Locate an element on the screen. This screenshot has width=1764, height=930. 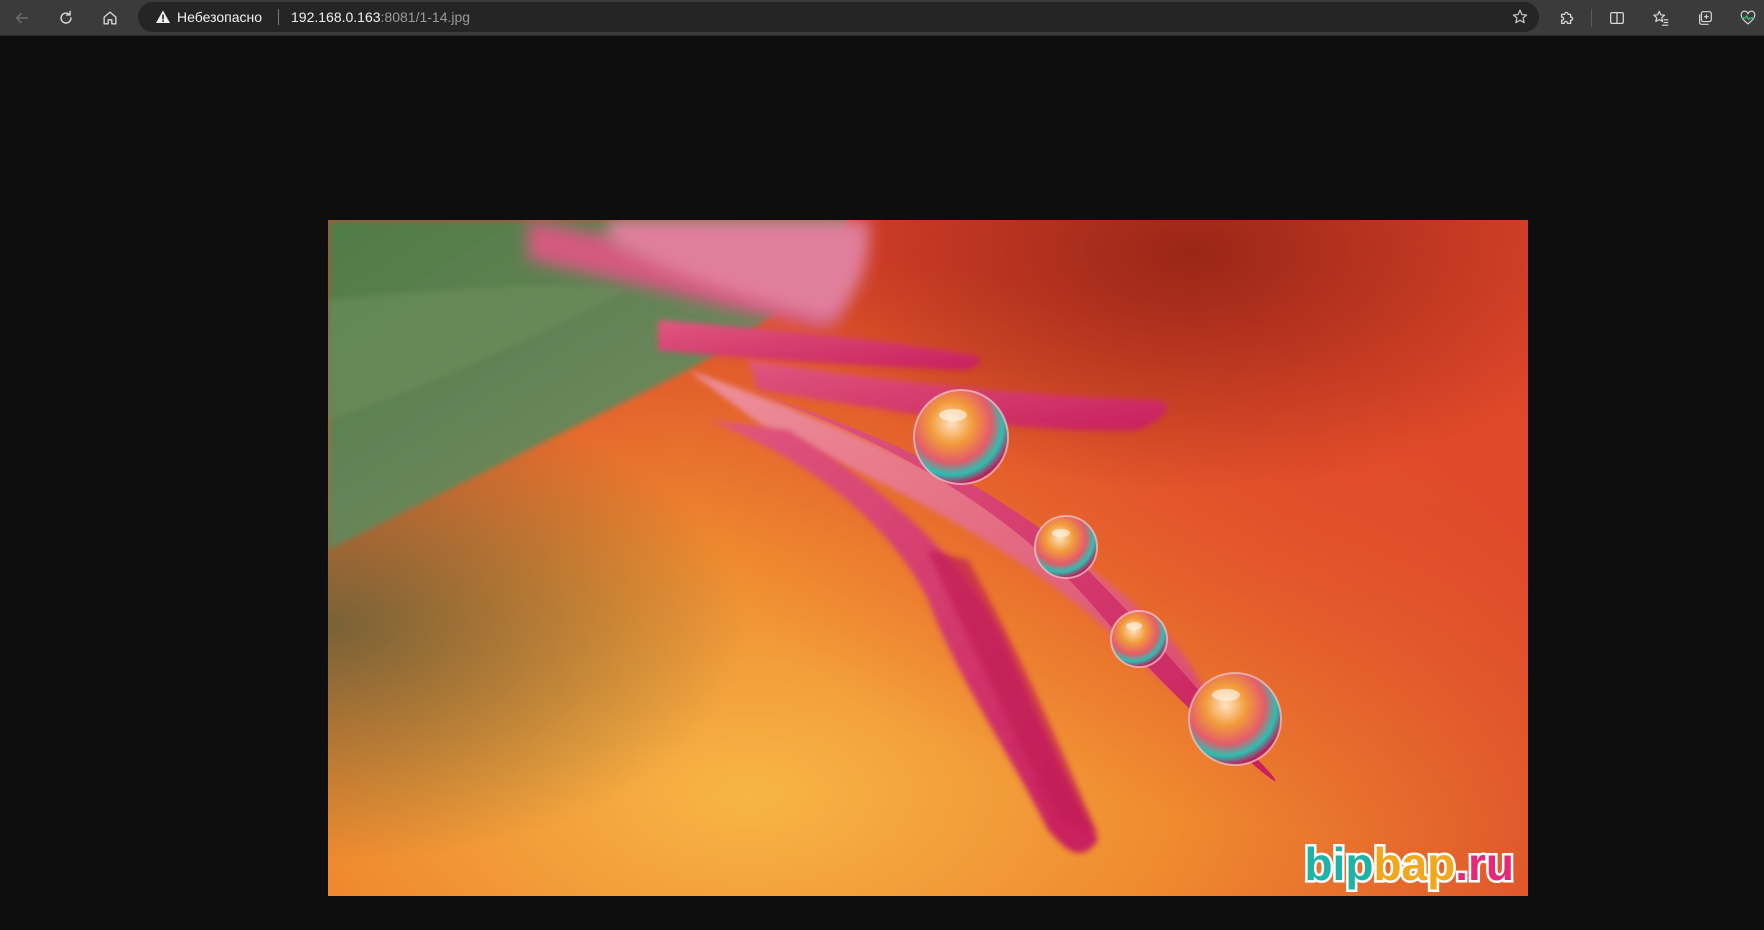
address-bar: Небезопасно 192.168.0.163:8081/1-14.jpg is located at coordinates (838, 17).